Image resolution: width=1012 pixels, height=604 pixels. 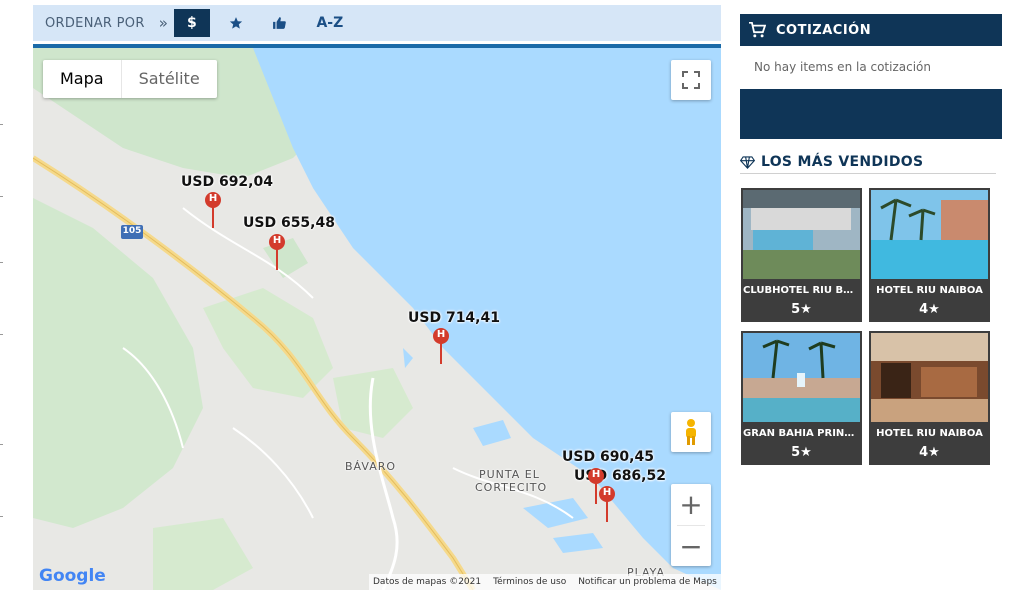 What do you see at coordinates (168, 79) in the screenshot?
I see `map-type-satellite: Satélite` at bounding box center [168, 79].